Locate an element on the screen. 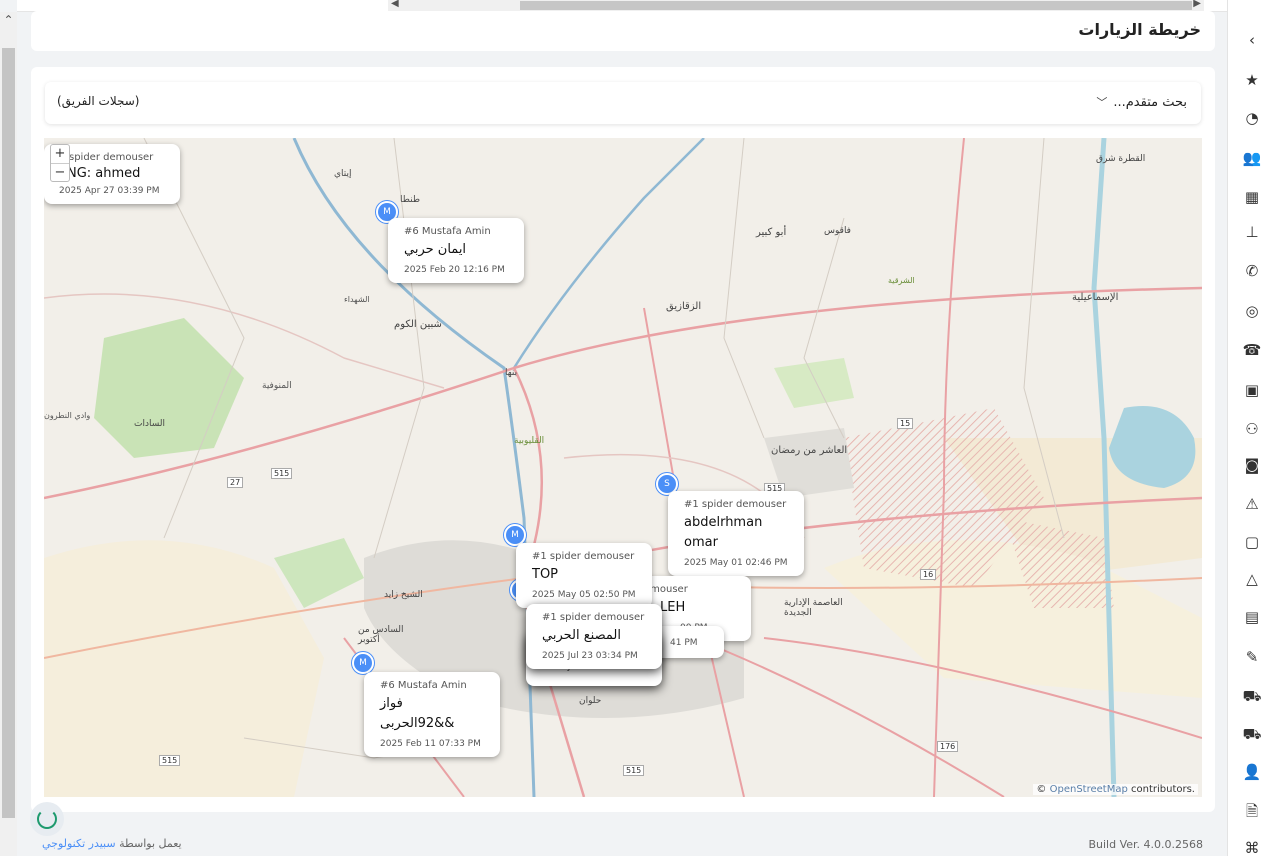 The image size is (1273, 856). filter-bar: بحث متقدم... ﹀ (سجلات الفريق) is located at coordinates (623, 103).